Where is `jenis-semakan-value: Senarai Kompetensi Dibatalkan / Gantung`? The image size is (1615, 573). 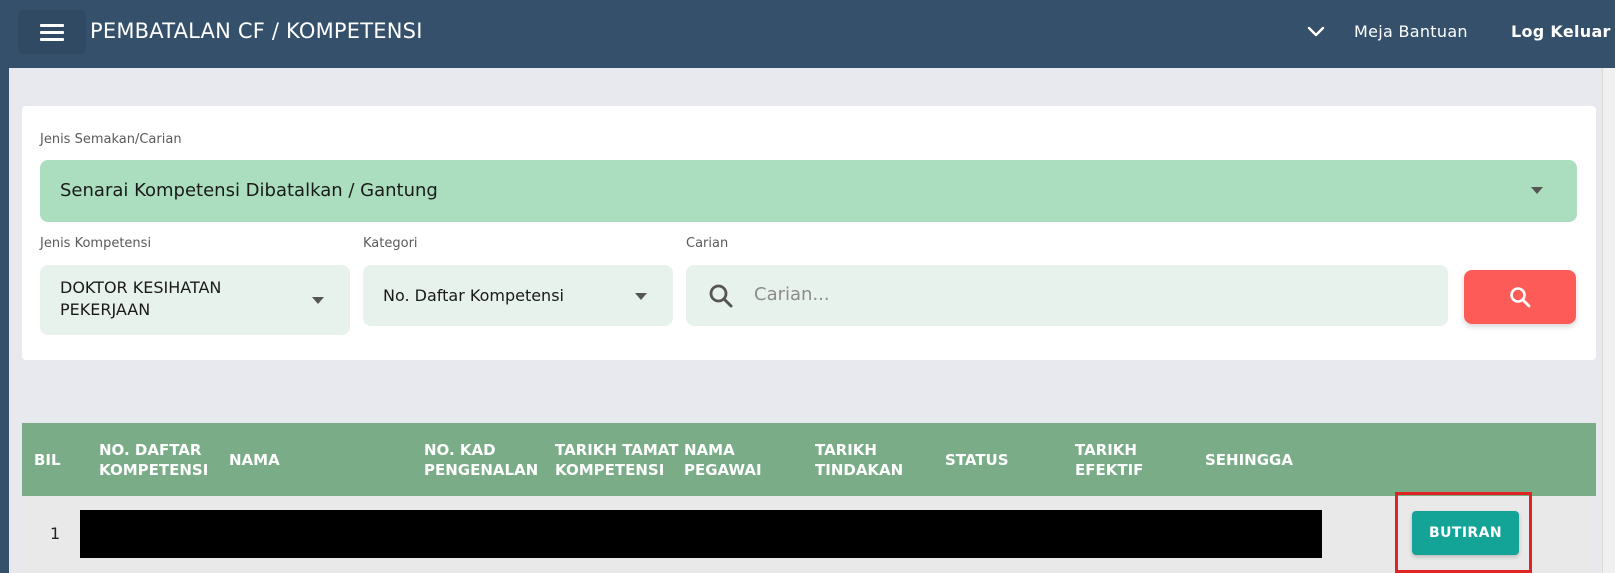 jenis-semakan-value: Senarai Kompetensi Dibatalkan / Gantung is located at coordinates (249, 190).